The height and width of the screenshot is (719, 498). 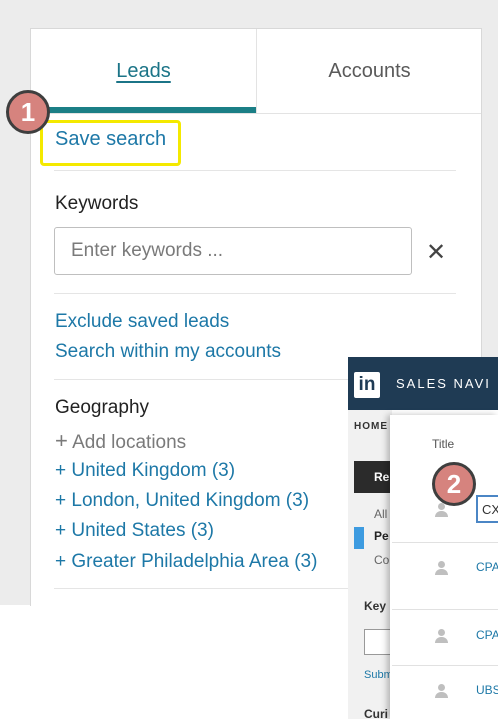 What do you see at coordinates (359, 538) in the screenshot?
I see `selected-indicator` at bounding box center [359, 538].